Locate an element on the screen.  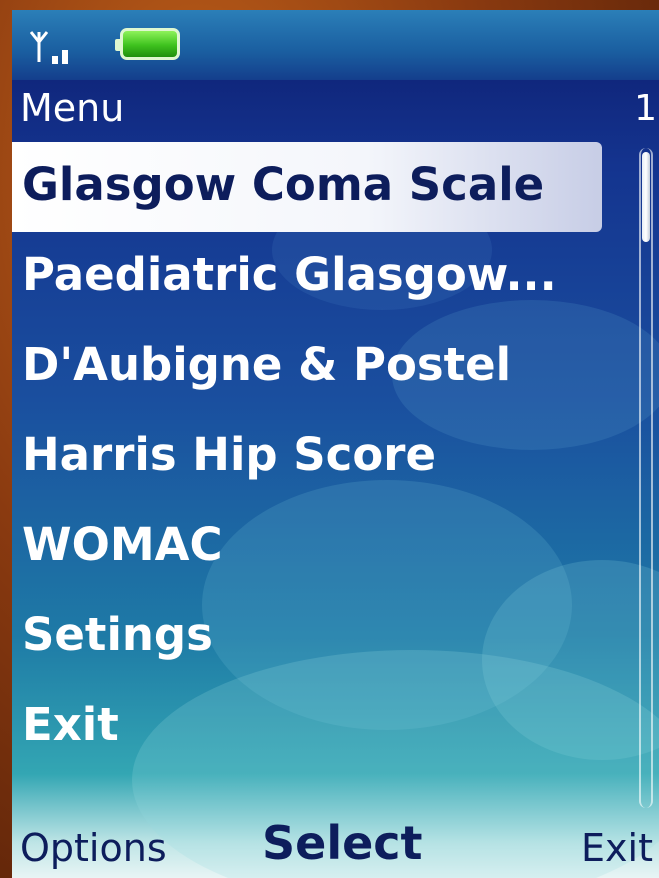
signal-strength-icon is located at coordinates (51, 50).